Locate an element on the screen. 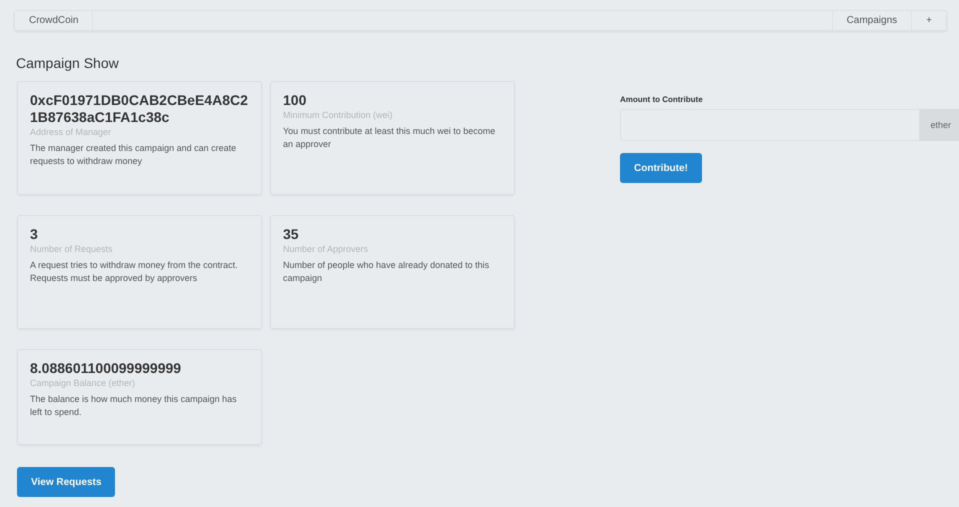 The width and height of the screenshot is (959, 507). card-header: 35 is located at coordinates (291, 234).